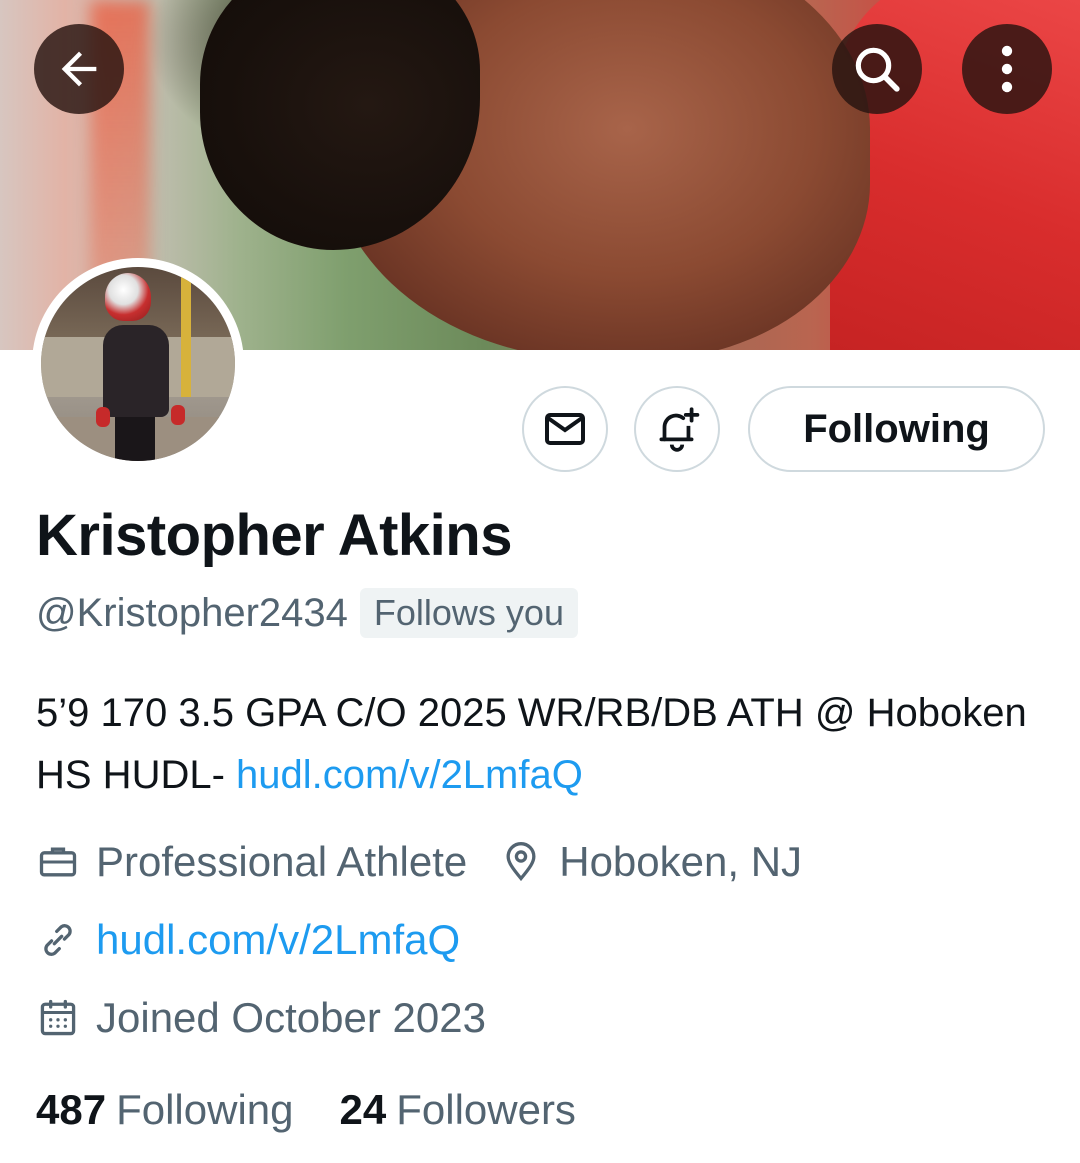 The height and width of the screenshot is (1163, 1080). What do you see at coordinates (306, 1110) in the screenshot?
I see `follow-stats: 487 Following 24 Followers` at bounding box center [306, 1110].